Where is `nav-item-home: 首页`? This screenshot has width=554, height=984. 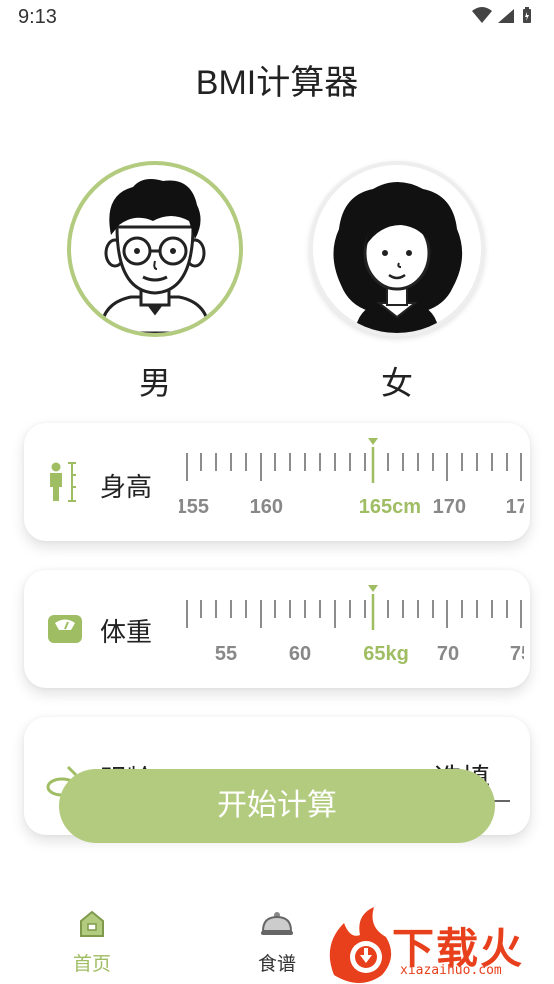 nav-item-home: 首页 is located at coordinates (92, 935).